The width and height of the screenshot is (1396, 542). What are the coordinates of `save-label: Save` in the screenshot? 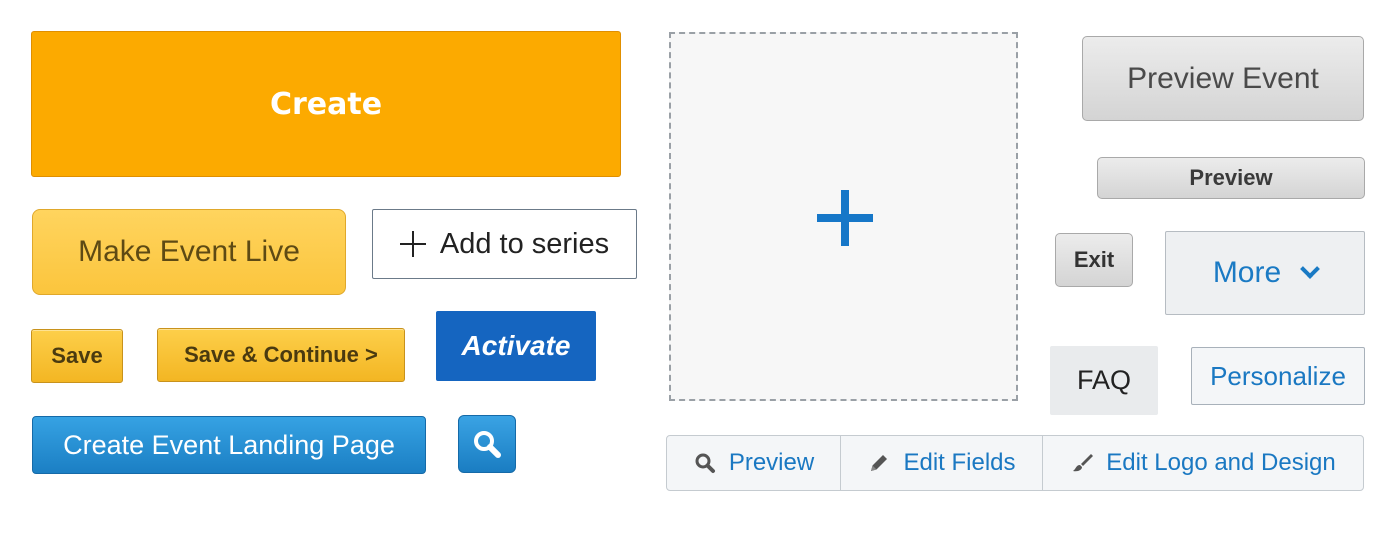 It's located at (77, 355).